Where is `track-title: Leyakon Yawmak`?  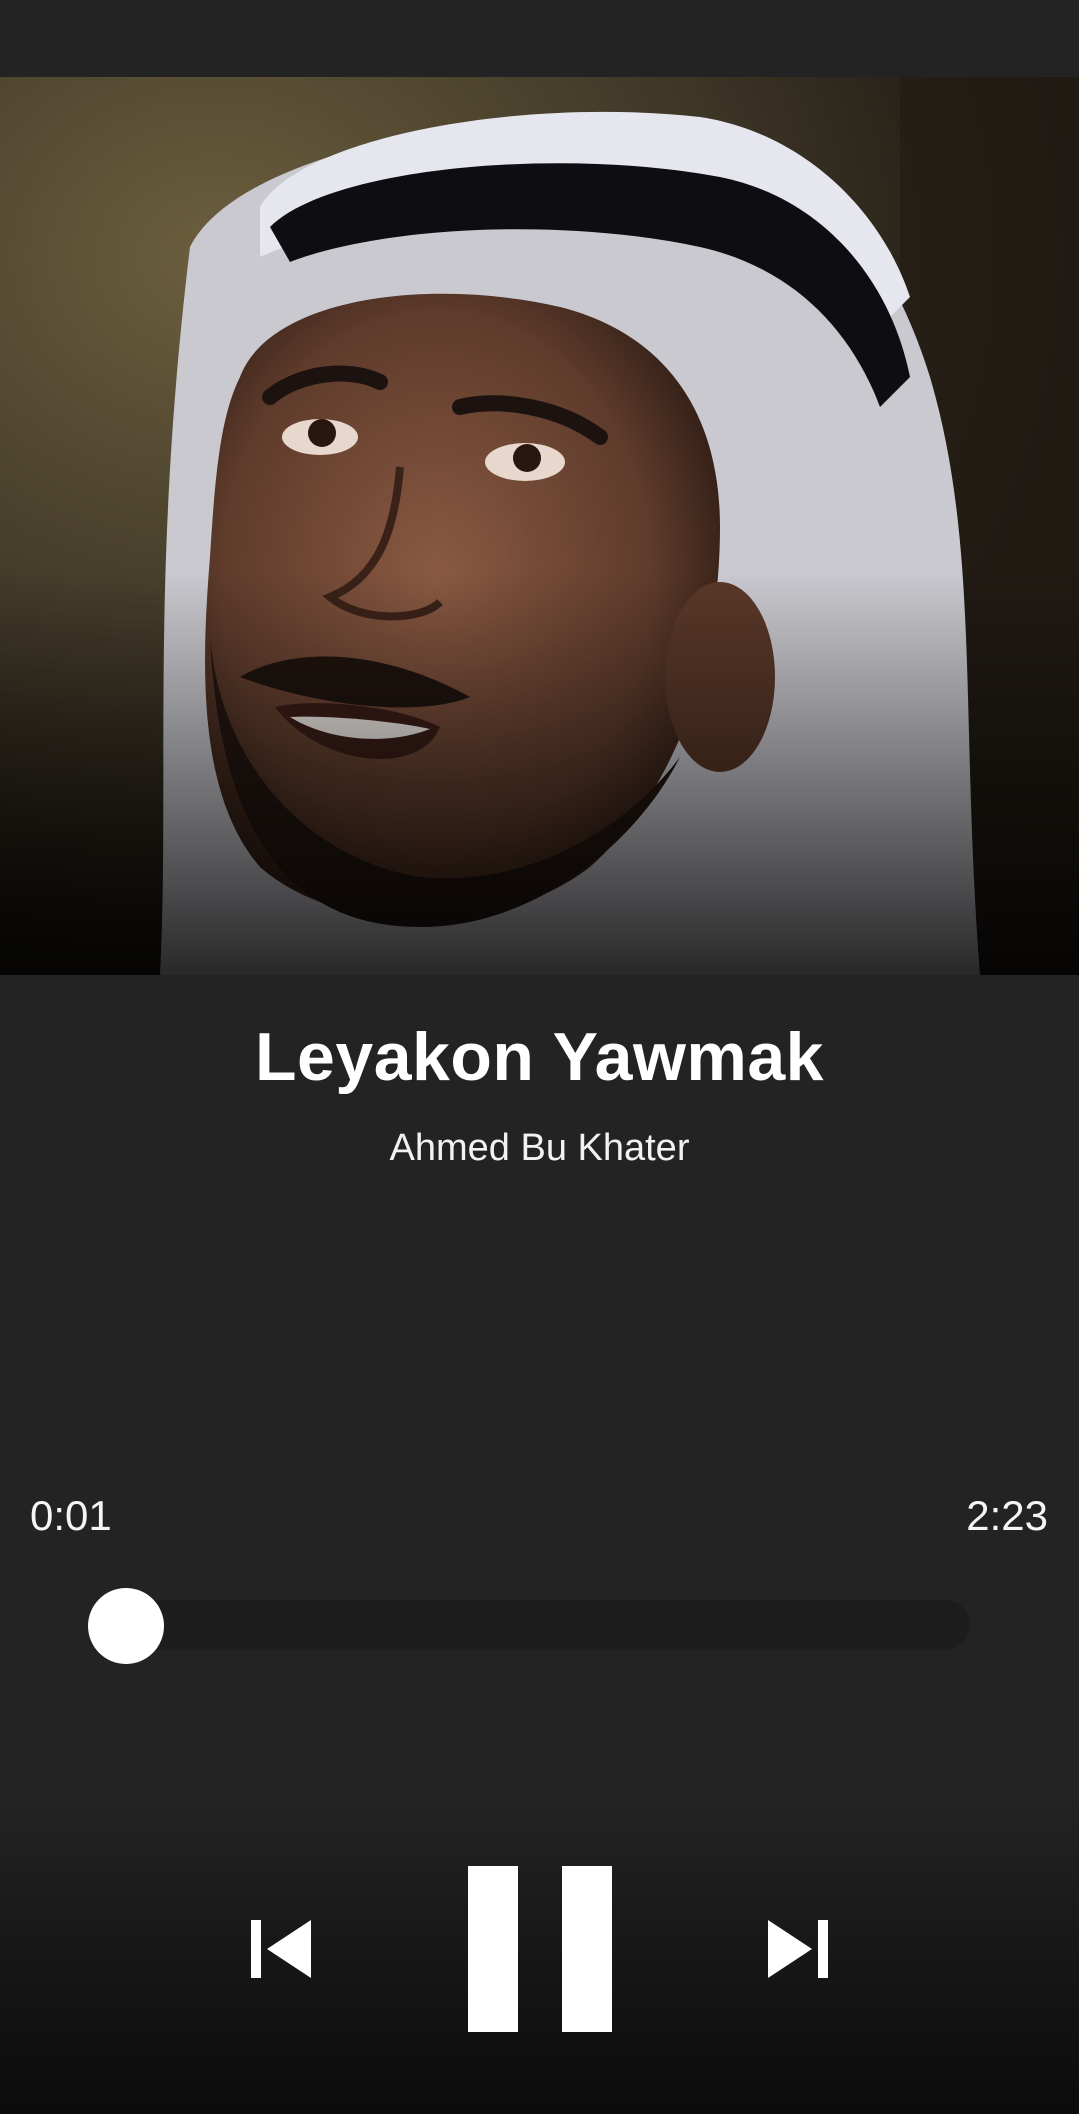
track-title: Leyakon Yawmak is located at coordinates (539, 1057).